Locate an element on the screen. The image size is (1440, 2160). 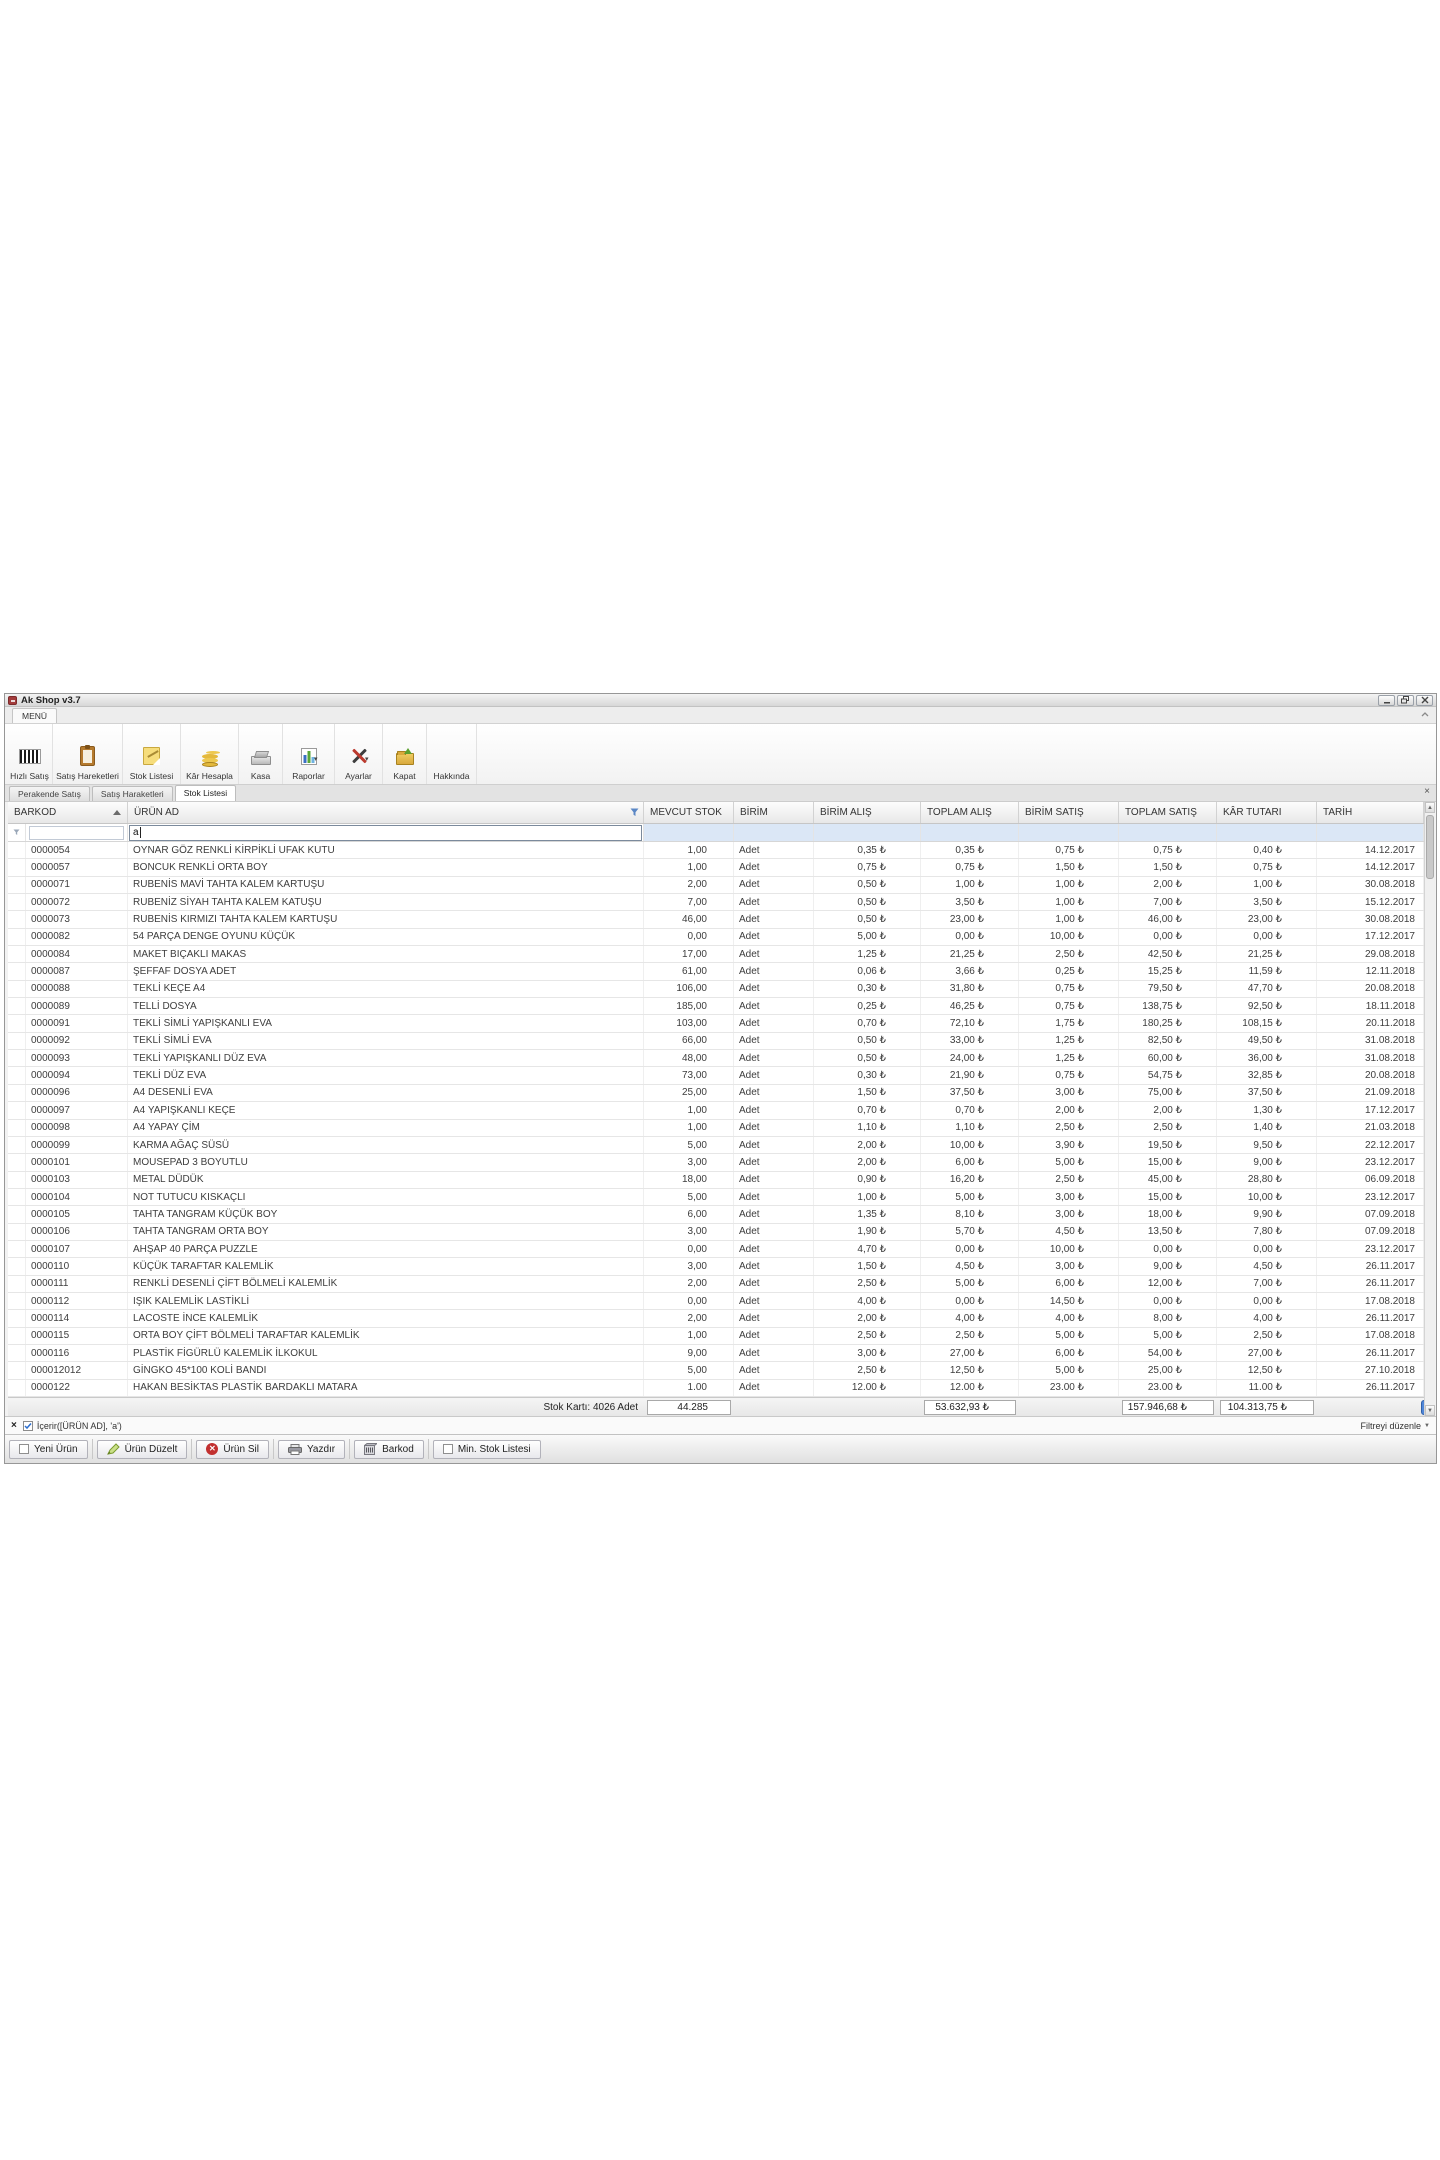
cell-barkod: 0000098 is located at coordinates (77, 1127).